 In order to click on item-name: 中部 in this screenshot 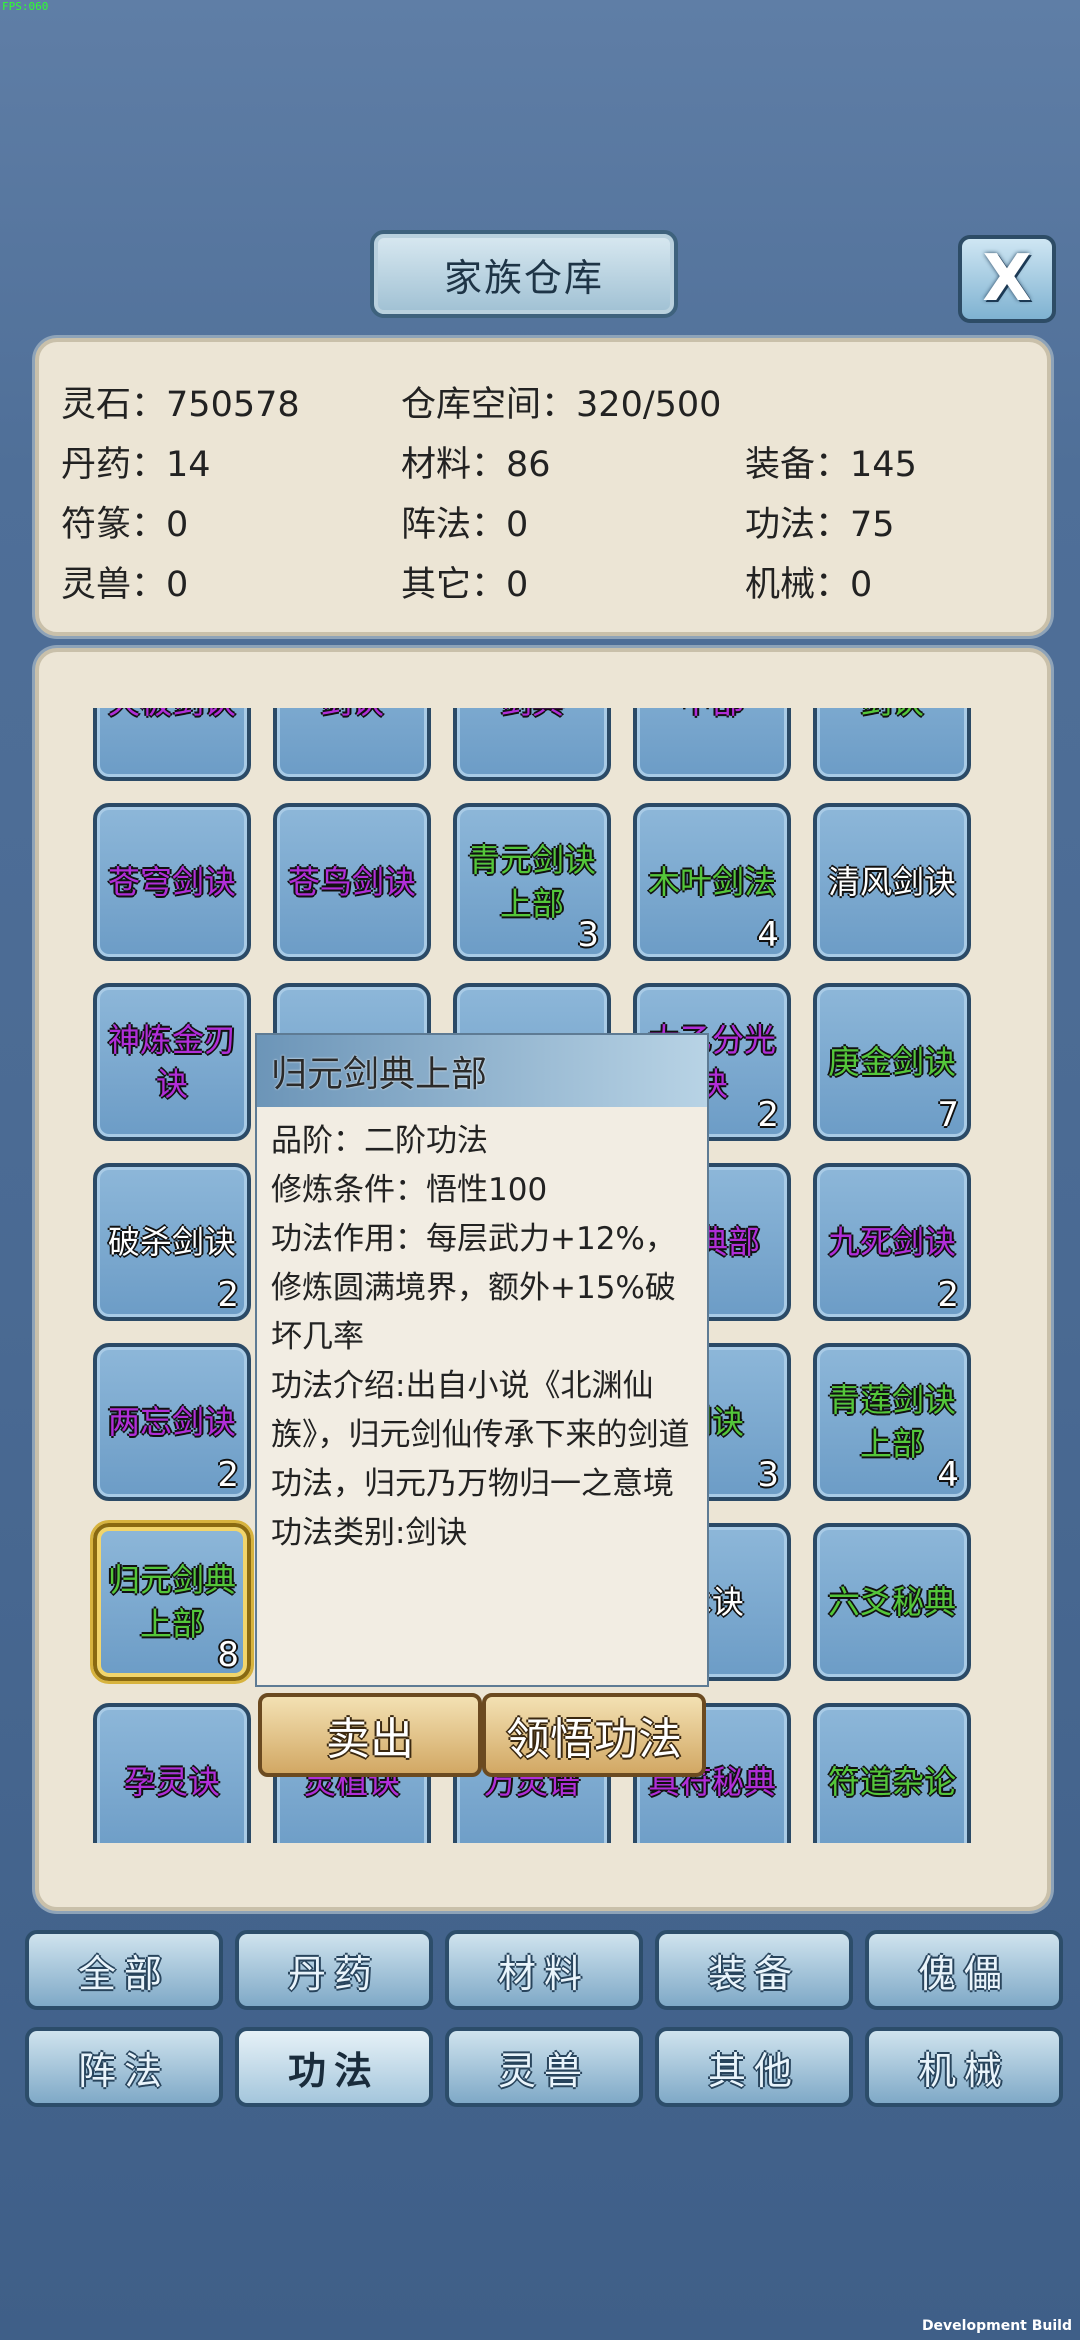, I will do `click(712, 742)`.